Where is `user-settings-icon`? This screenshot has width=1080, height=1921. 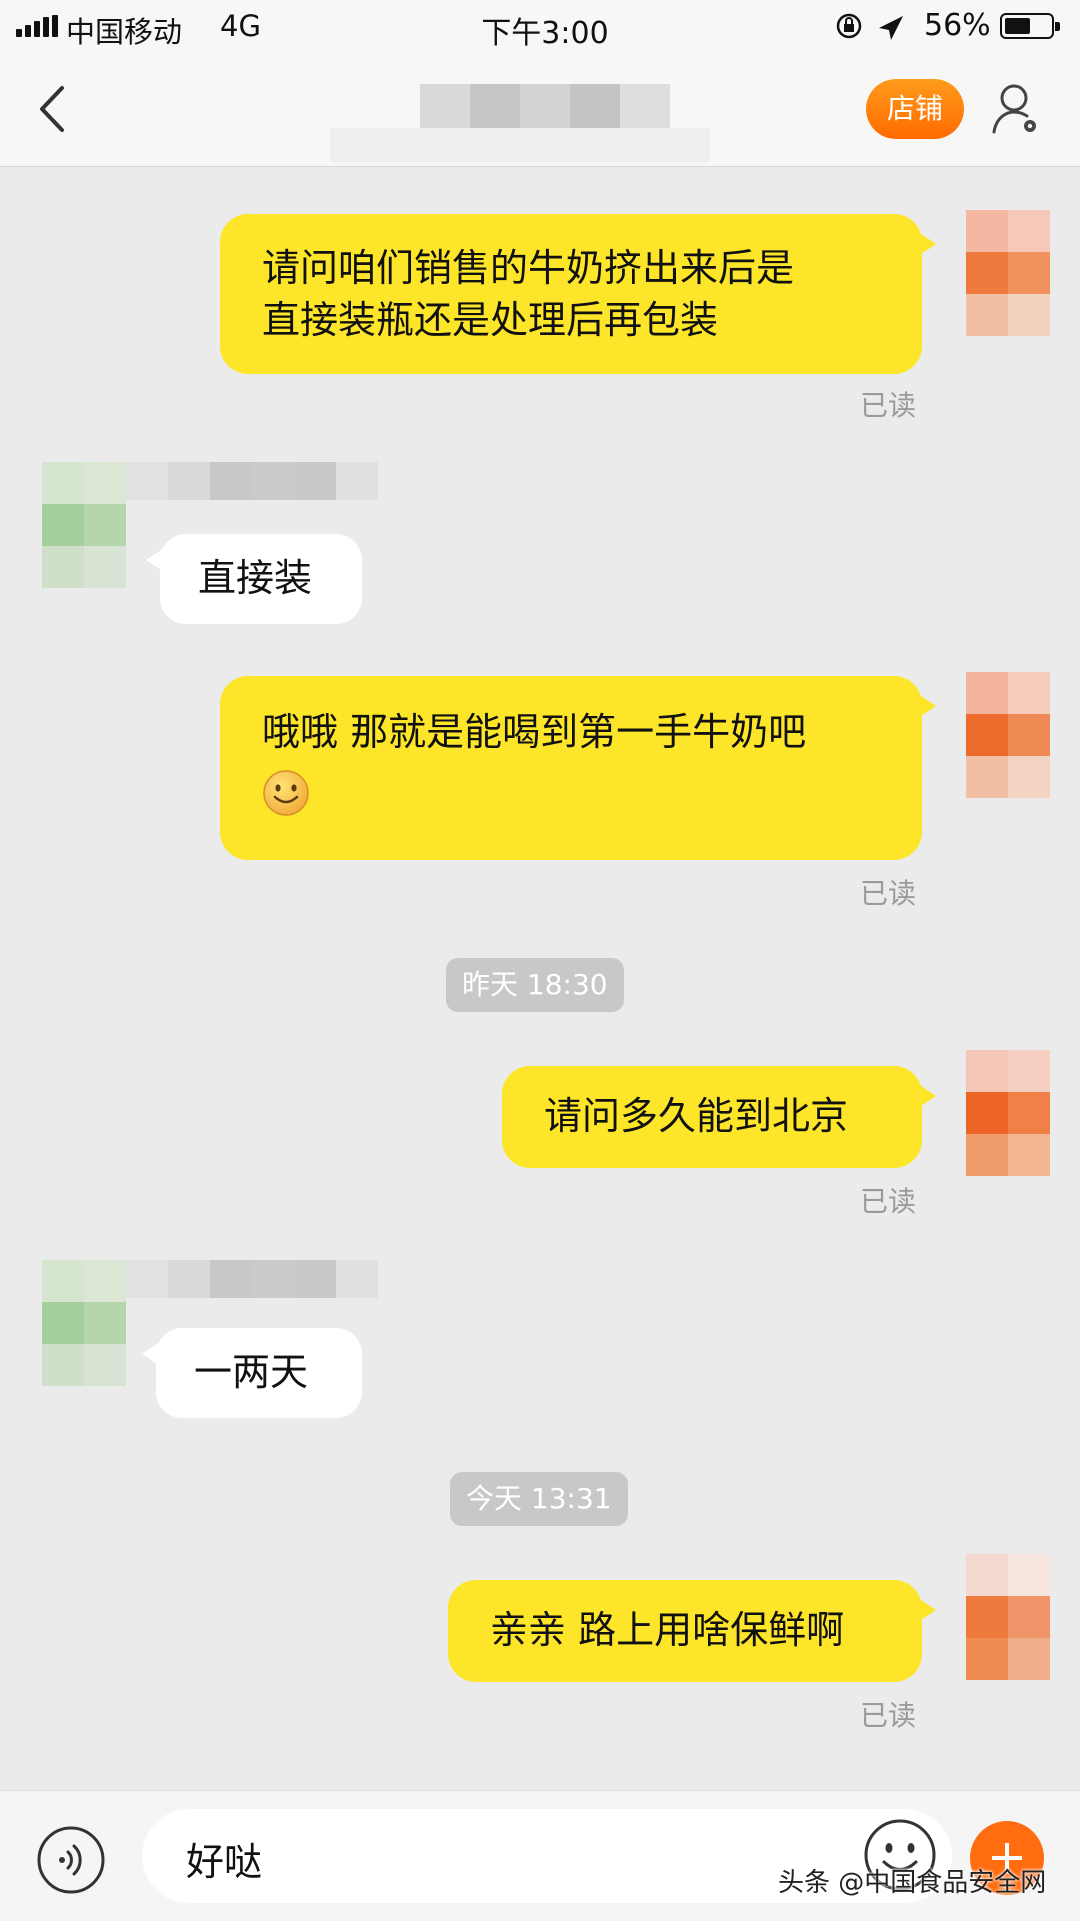
user-settings-icon is located at coordinates (1016, 110).